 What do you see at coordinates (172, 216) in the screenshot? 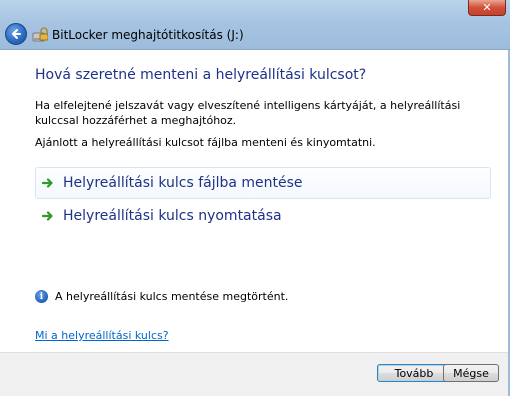
I see `print-key-label: Helyreállítási kulcs nyomtatása` at bounding box center [172, 216].